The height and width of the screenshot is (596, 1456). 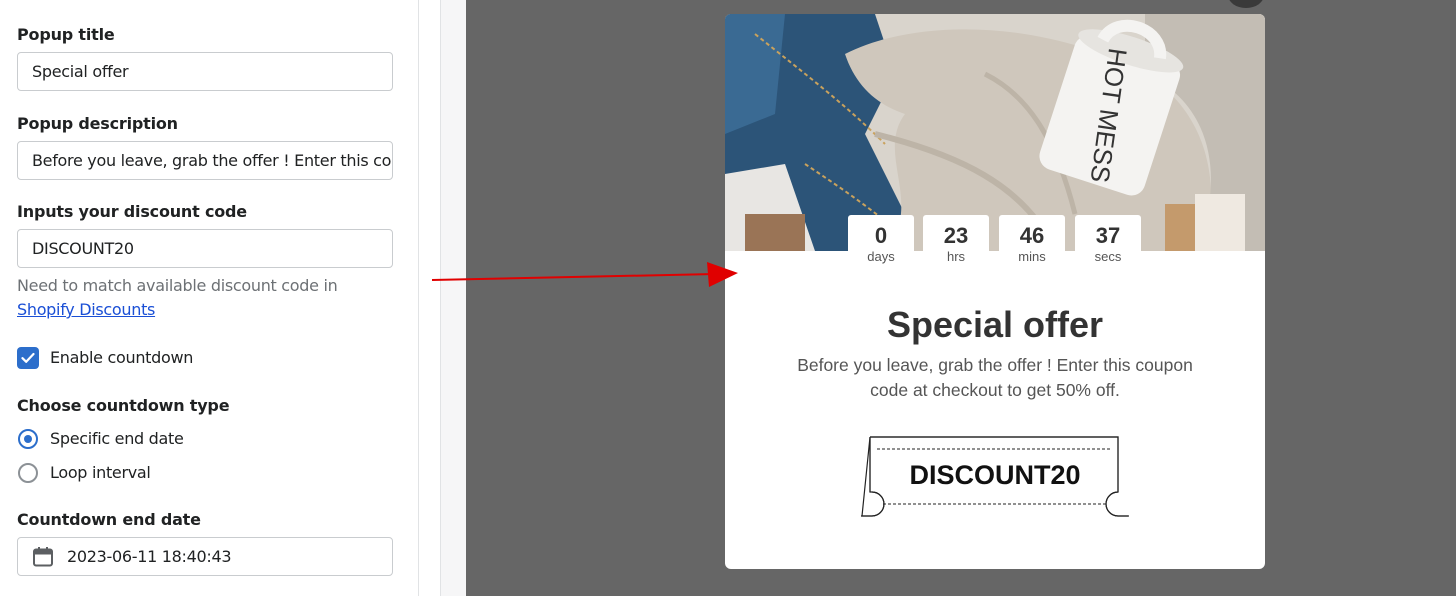 What do you see at coordinates (123, 405) in the screenshot?
I see `countdown-type-label: Choose countdown type` at bounding box center [123, 405].